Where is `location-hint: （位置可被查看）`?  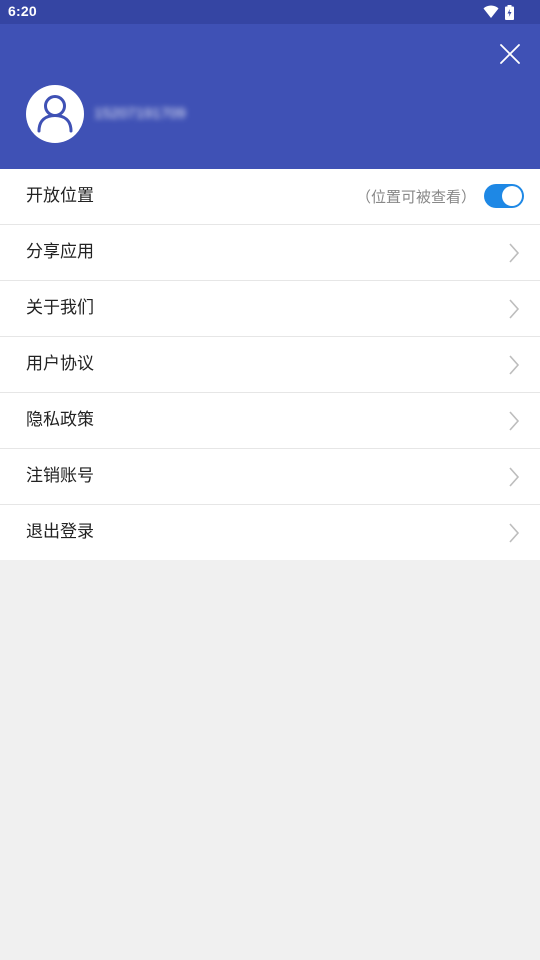 location-hint: （位置可被查看） is located at coordinates (415, 197).